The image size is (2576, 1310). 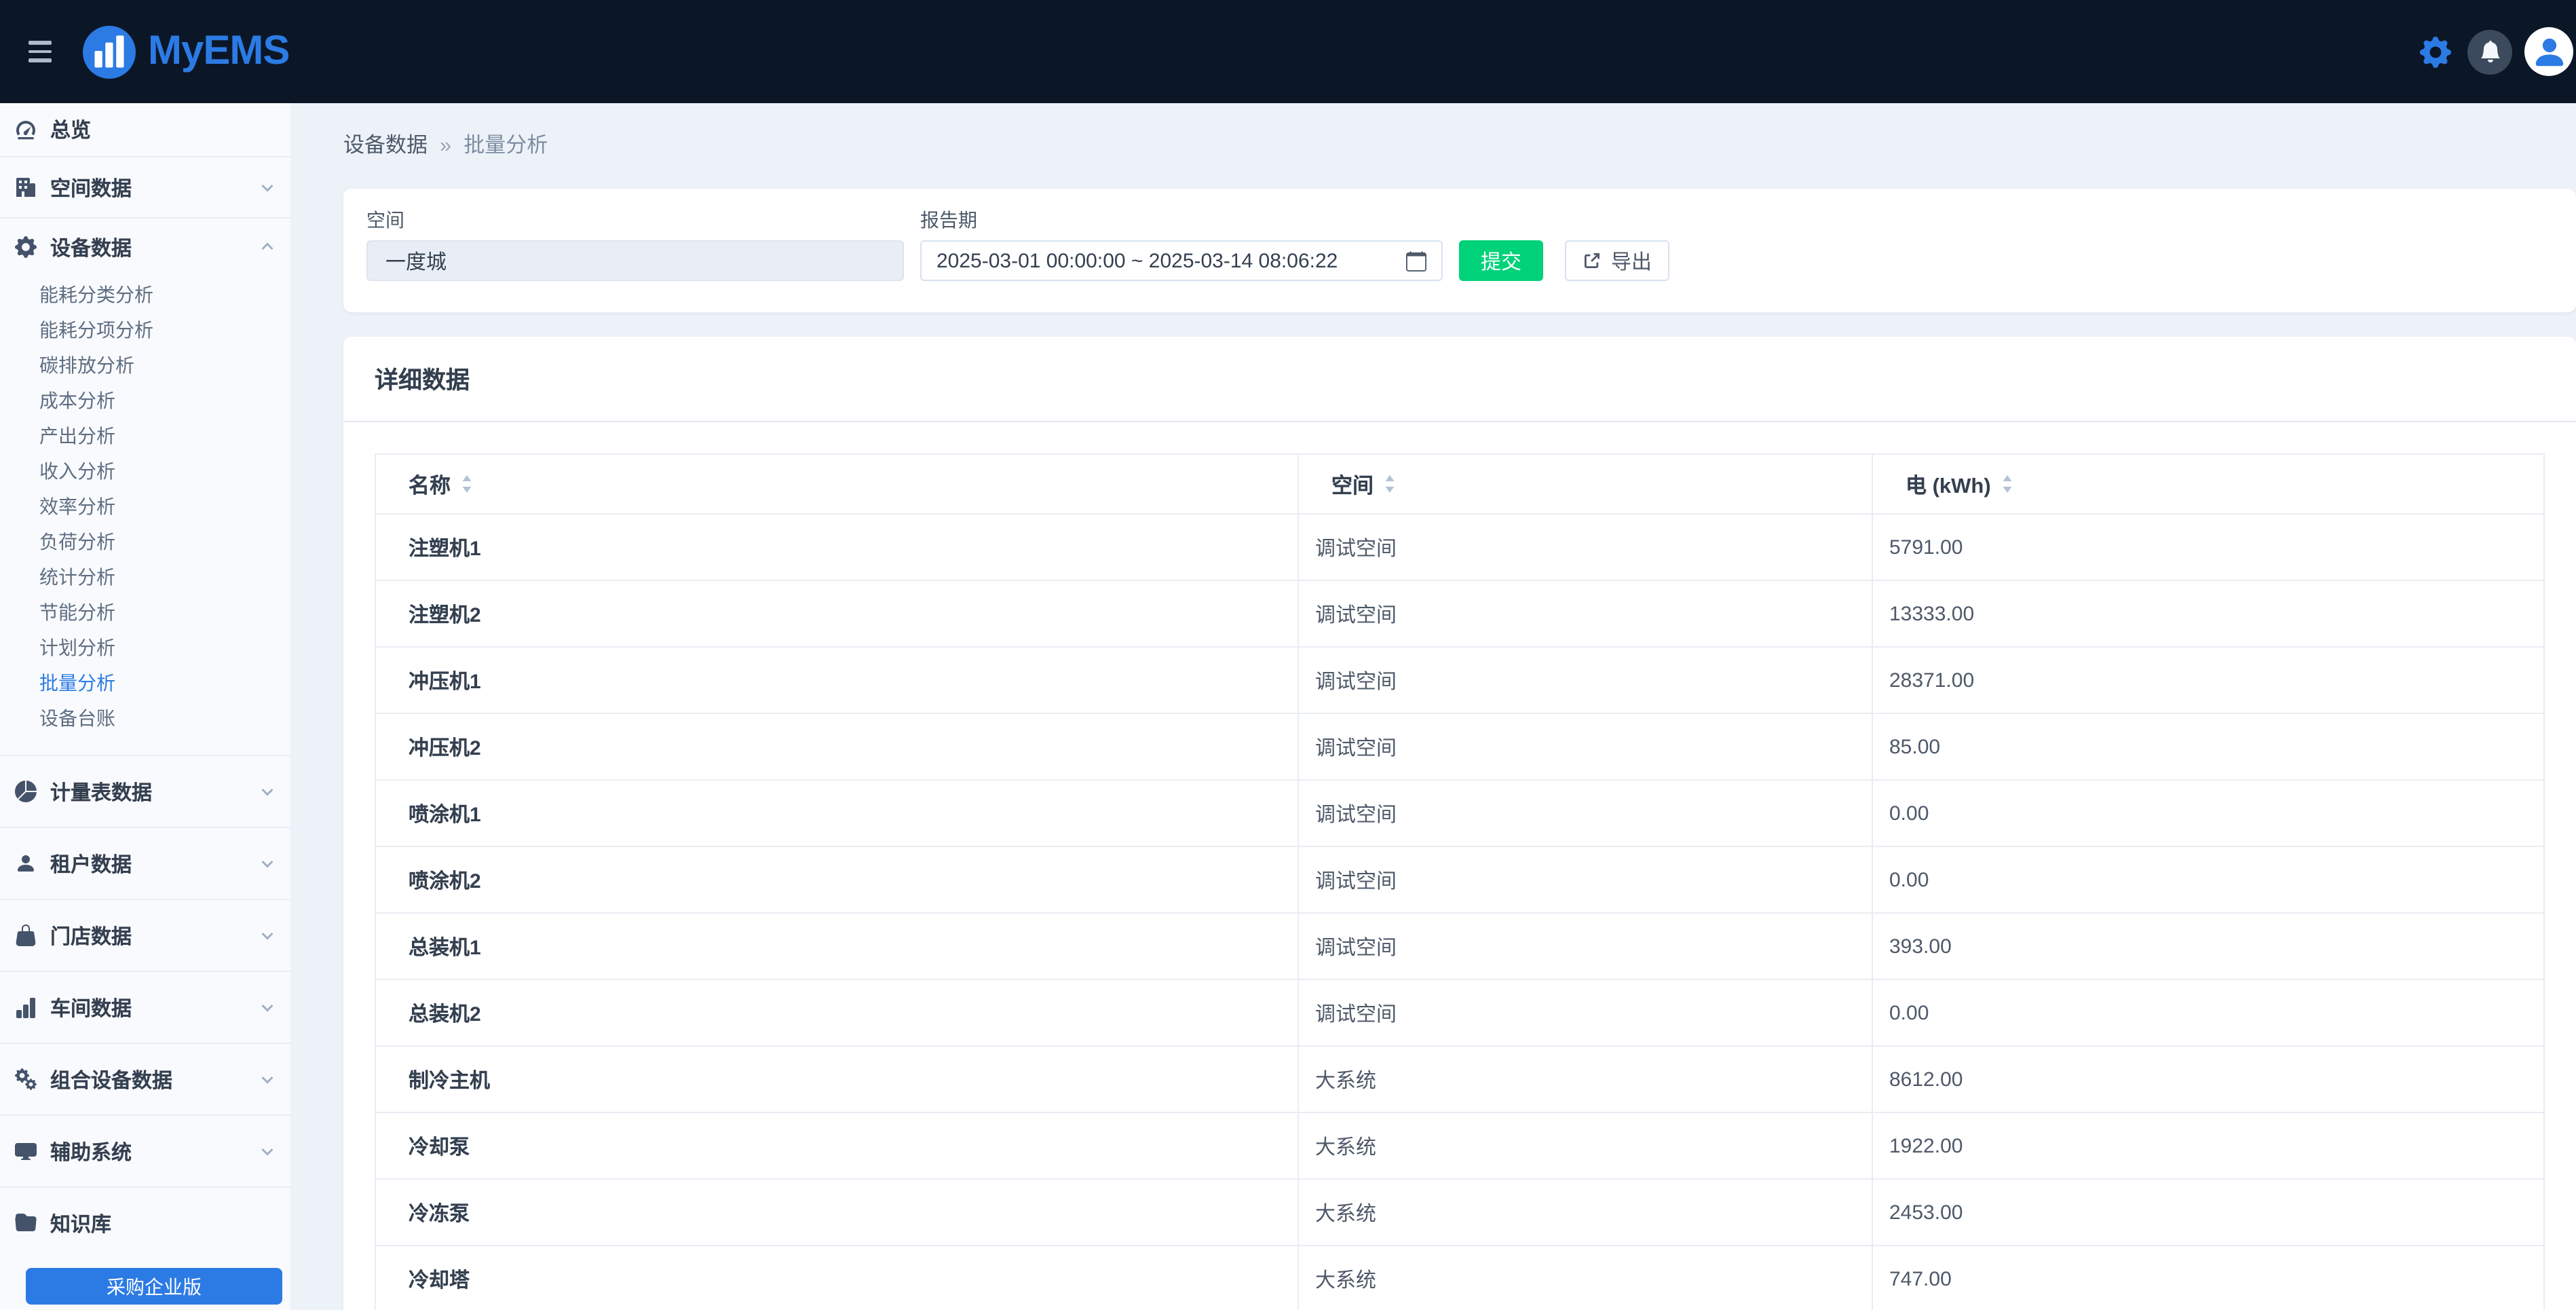 What do you see at coordinates (164, 506) in the screenshot?
I see `submenu-item-efficiency: 效率分析` at bounding box center [164, 506].